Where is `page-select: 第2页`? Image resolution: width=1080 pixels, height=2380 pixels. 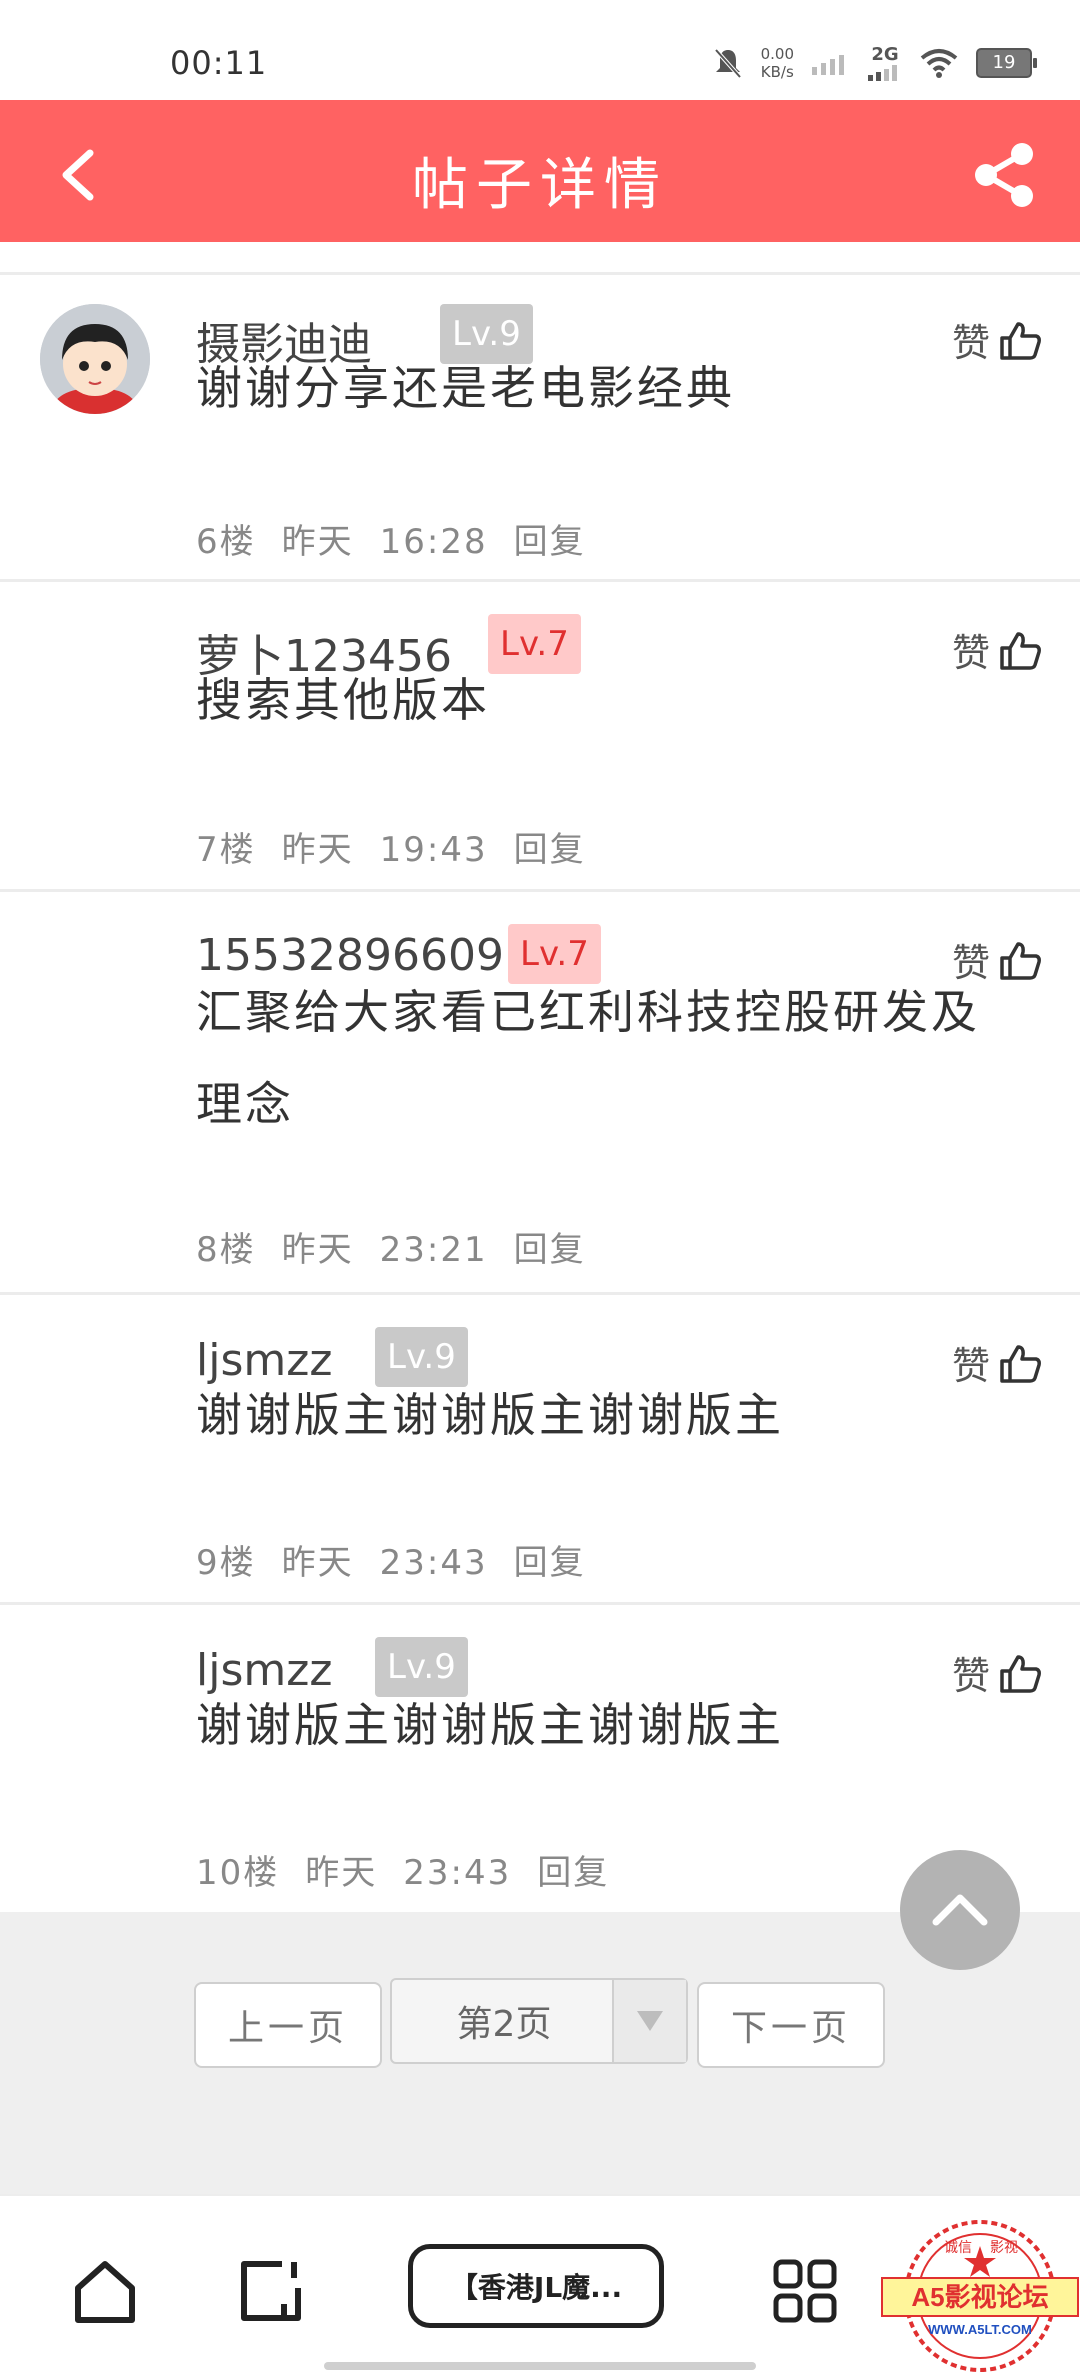 page-select: 第2页 is located at coordinates (539, 2021).